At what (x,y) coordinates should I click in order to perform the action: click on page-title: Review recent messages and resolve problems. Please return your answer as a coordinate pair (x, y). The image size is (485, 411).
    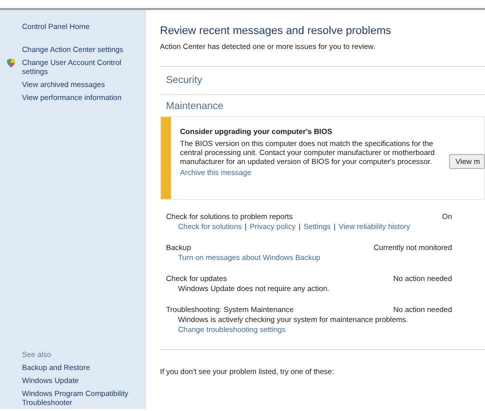
    Looking at the image, I should click on (276, 31).